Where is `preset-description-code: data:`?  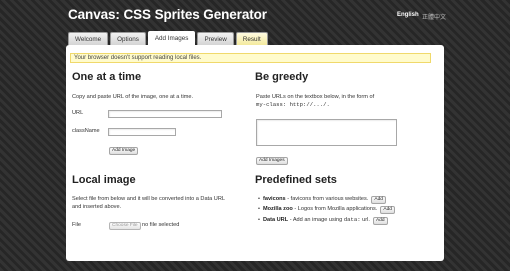
preset-description-code: data: is located at coordinates (352, 219).